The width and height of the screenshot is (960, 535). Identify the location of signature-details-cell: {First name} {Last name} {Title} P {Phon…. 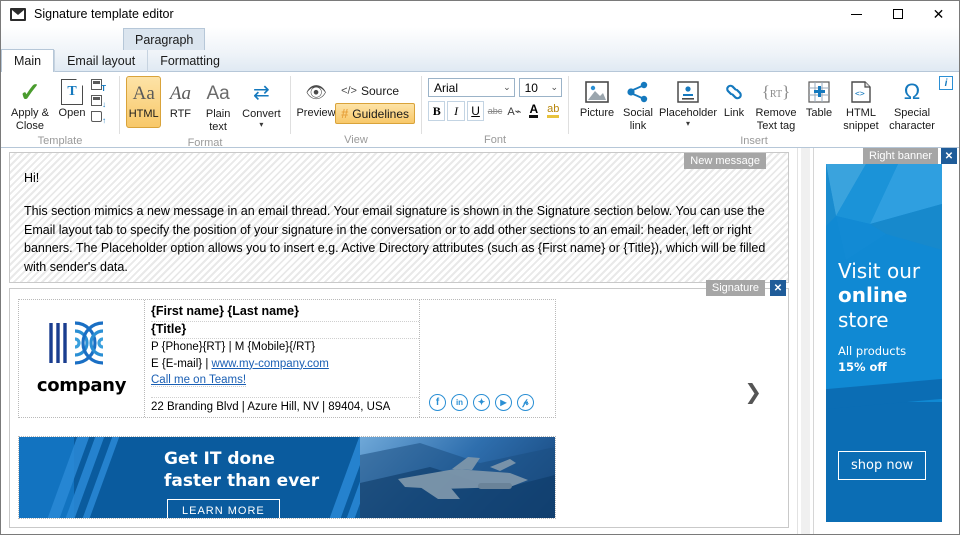
(282, 359).